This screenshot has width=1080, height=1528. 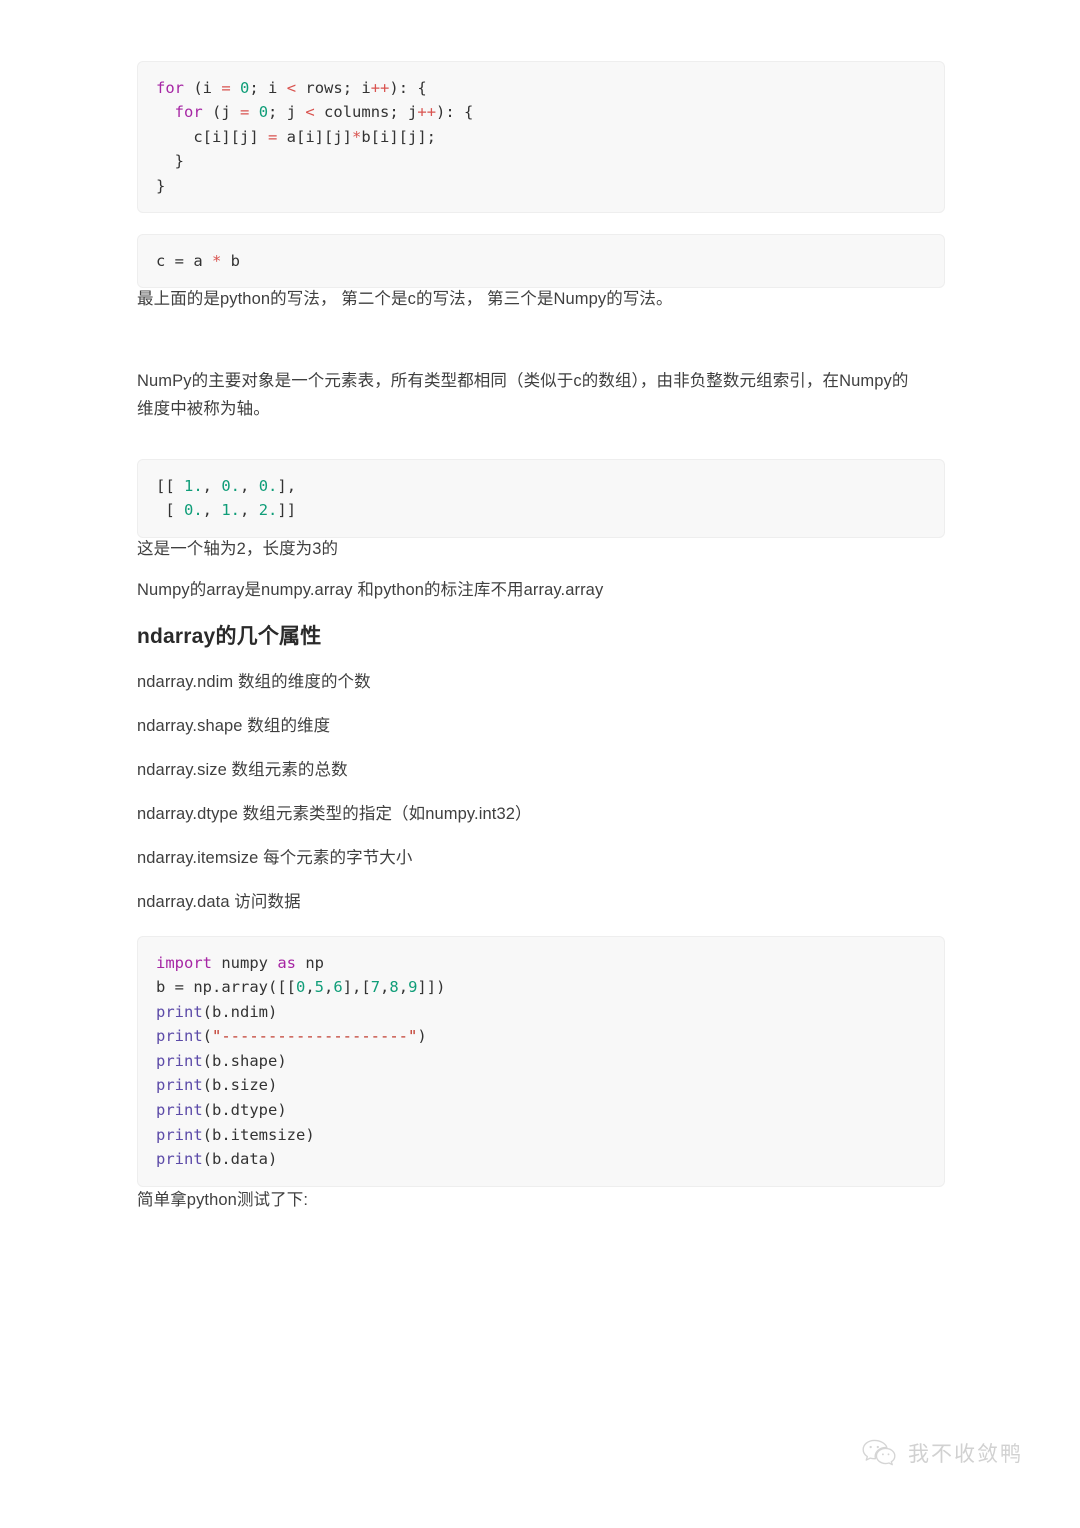 I want to click on code-line: print(b.dtype), so click(x=221, y=1110).